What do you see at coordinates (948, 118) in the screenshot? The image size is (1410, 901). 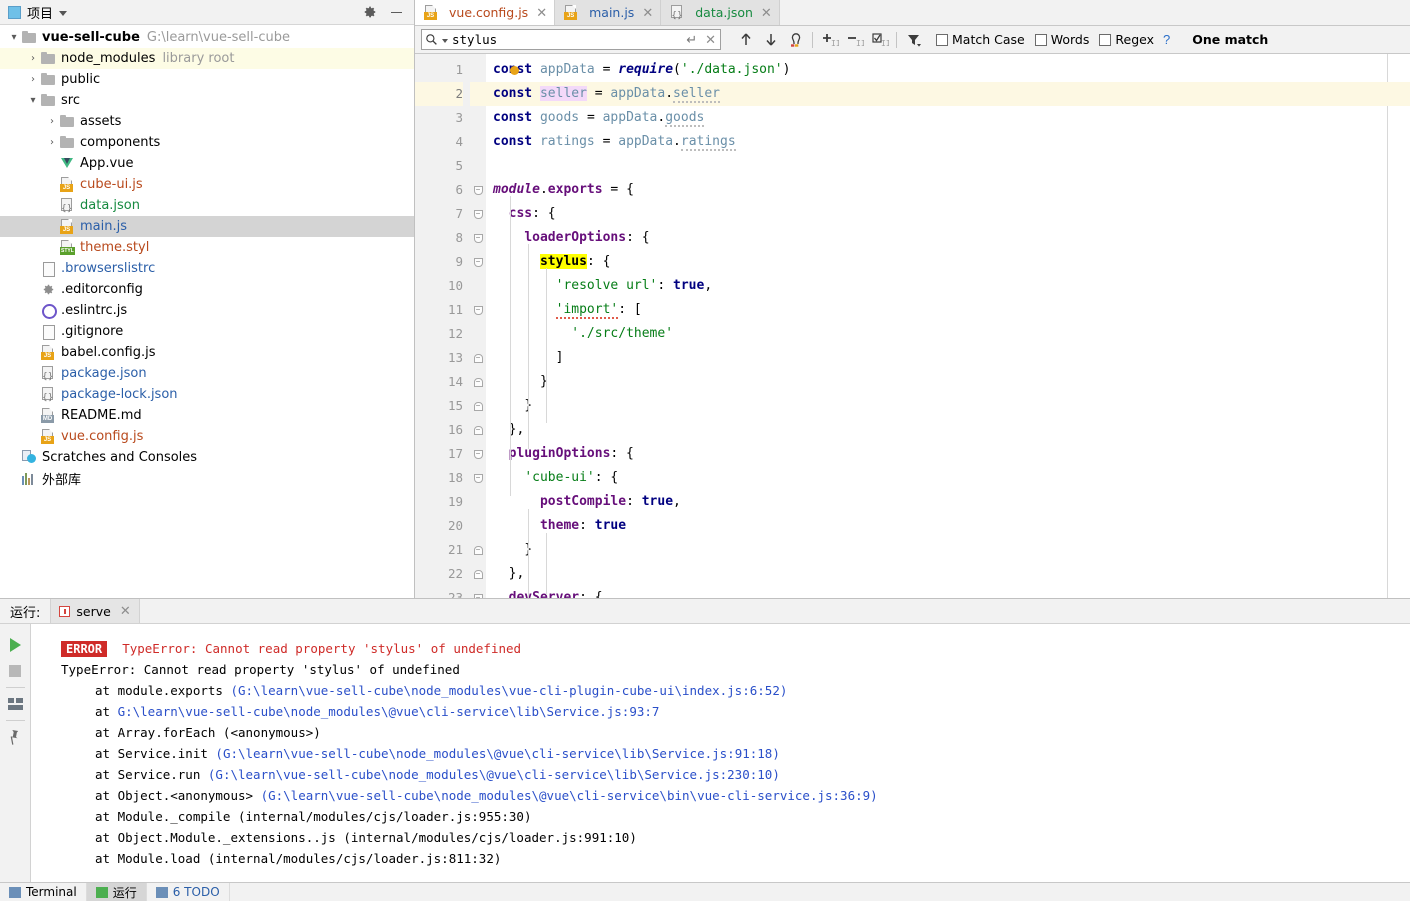 I see `code-line: const goods = appData.goods` at bounding box center [948, 118].